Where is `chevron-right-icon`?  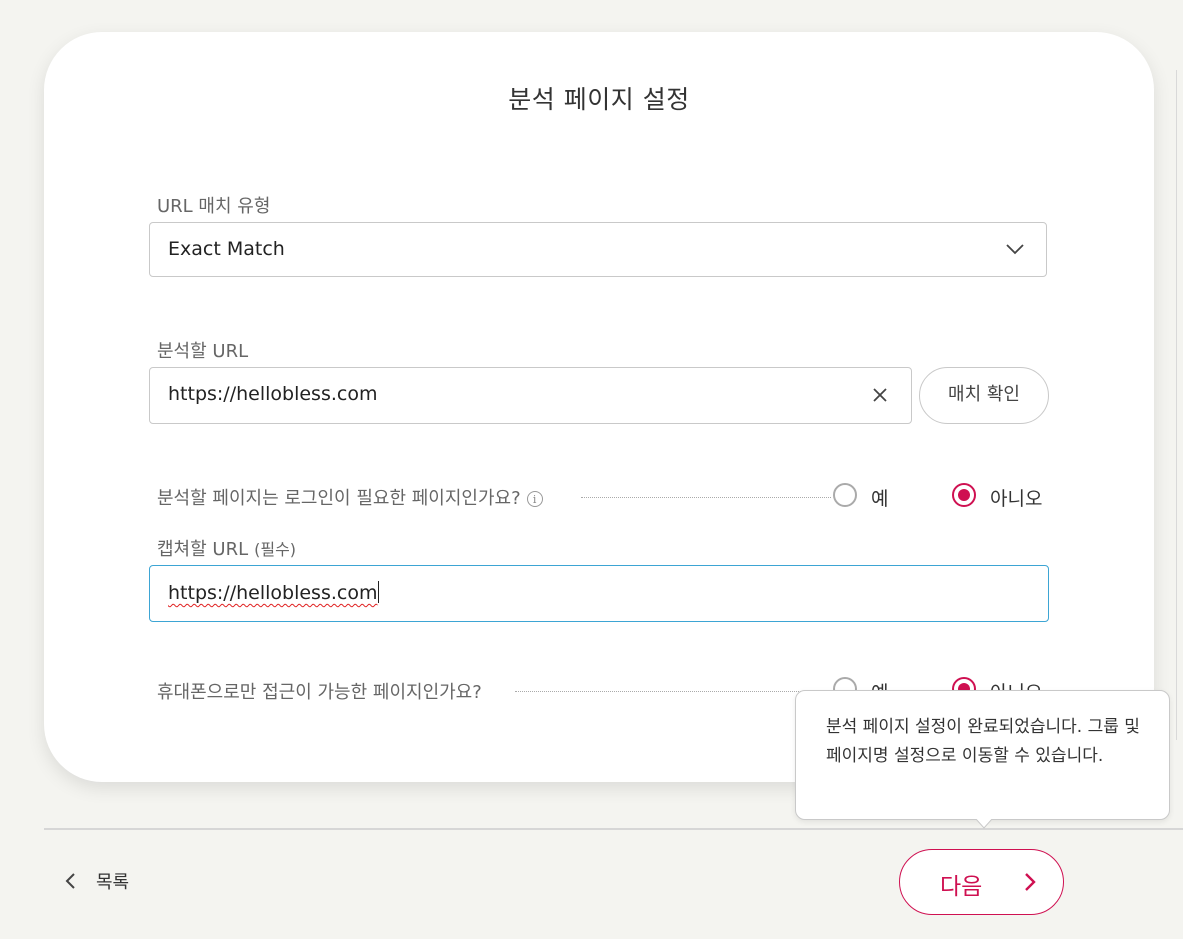 chevron-right-icon is located at coordinates (1030, 882).